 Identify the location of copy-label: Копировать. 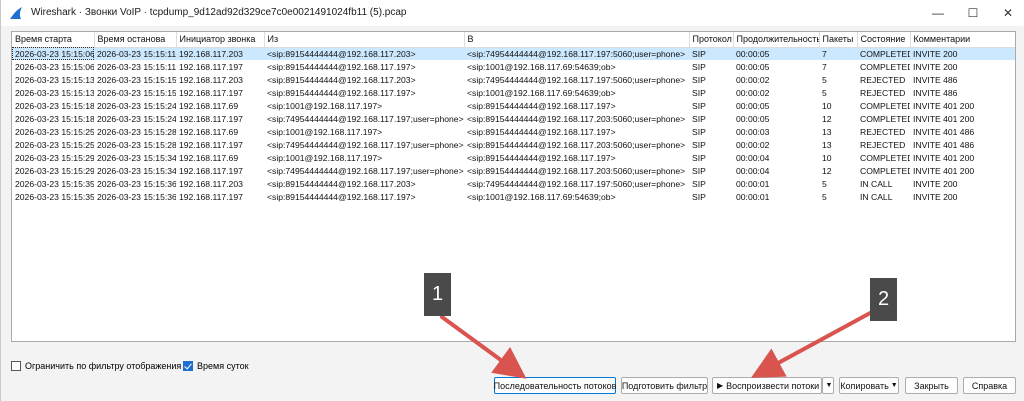
(864, 385).